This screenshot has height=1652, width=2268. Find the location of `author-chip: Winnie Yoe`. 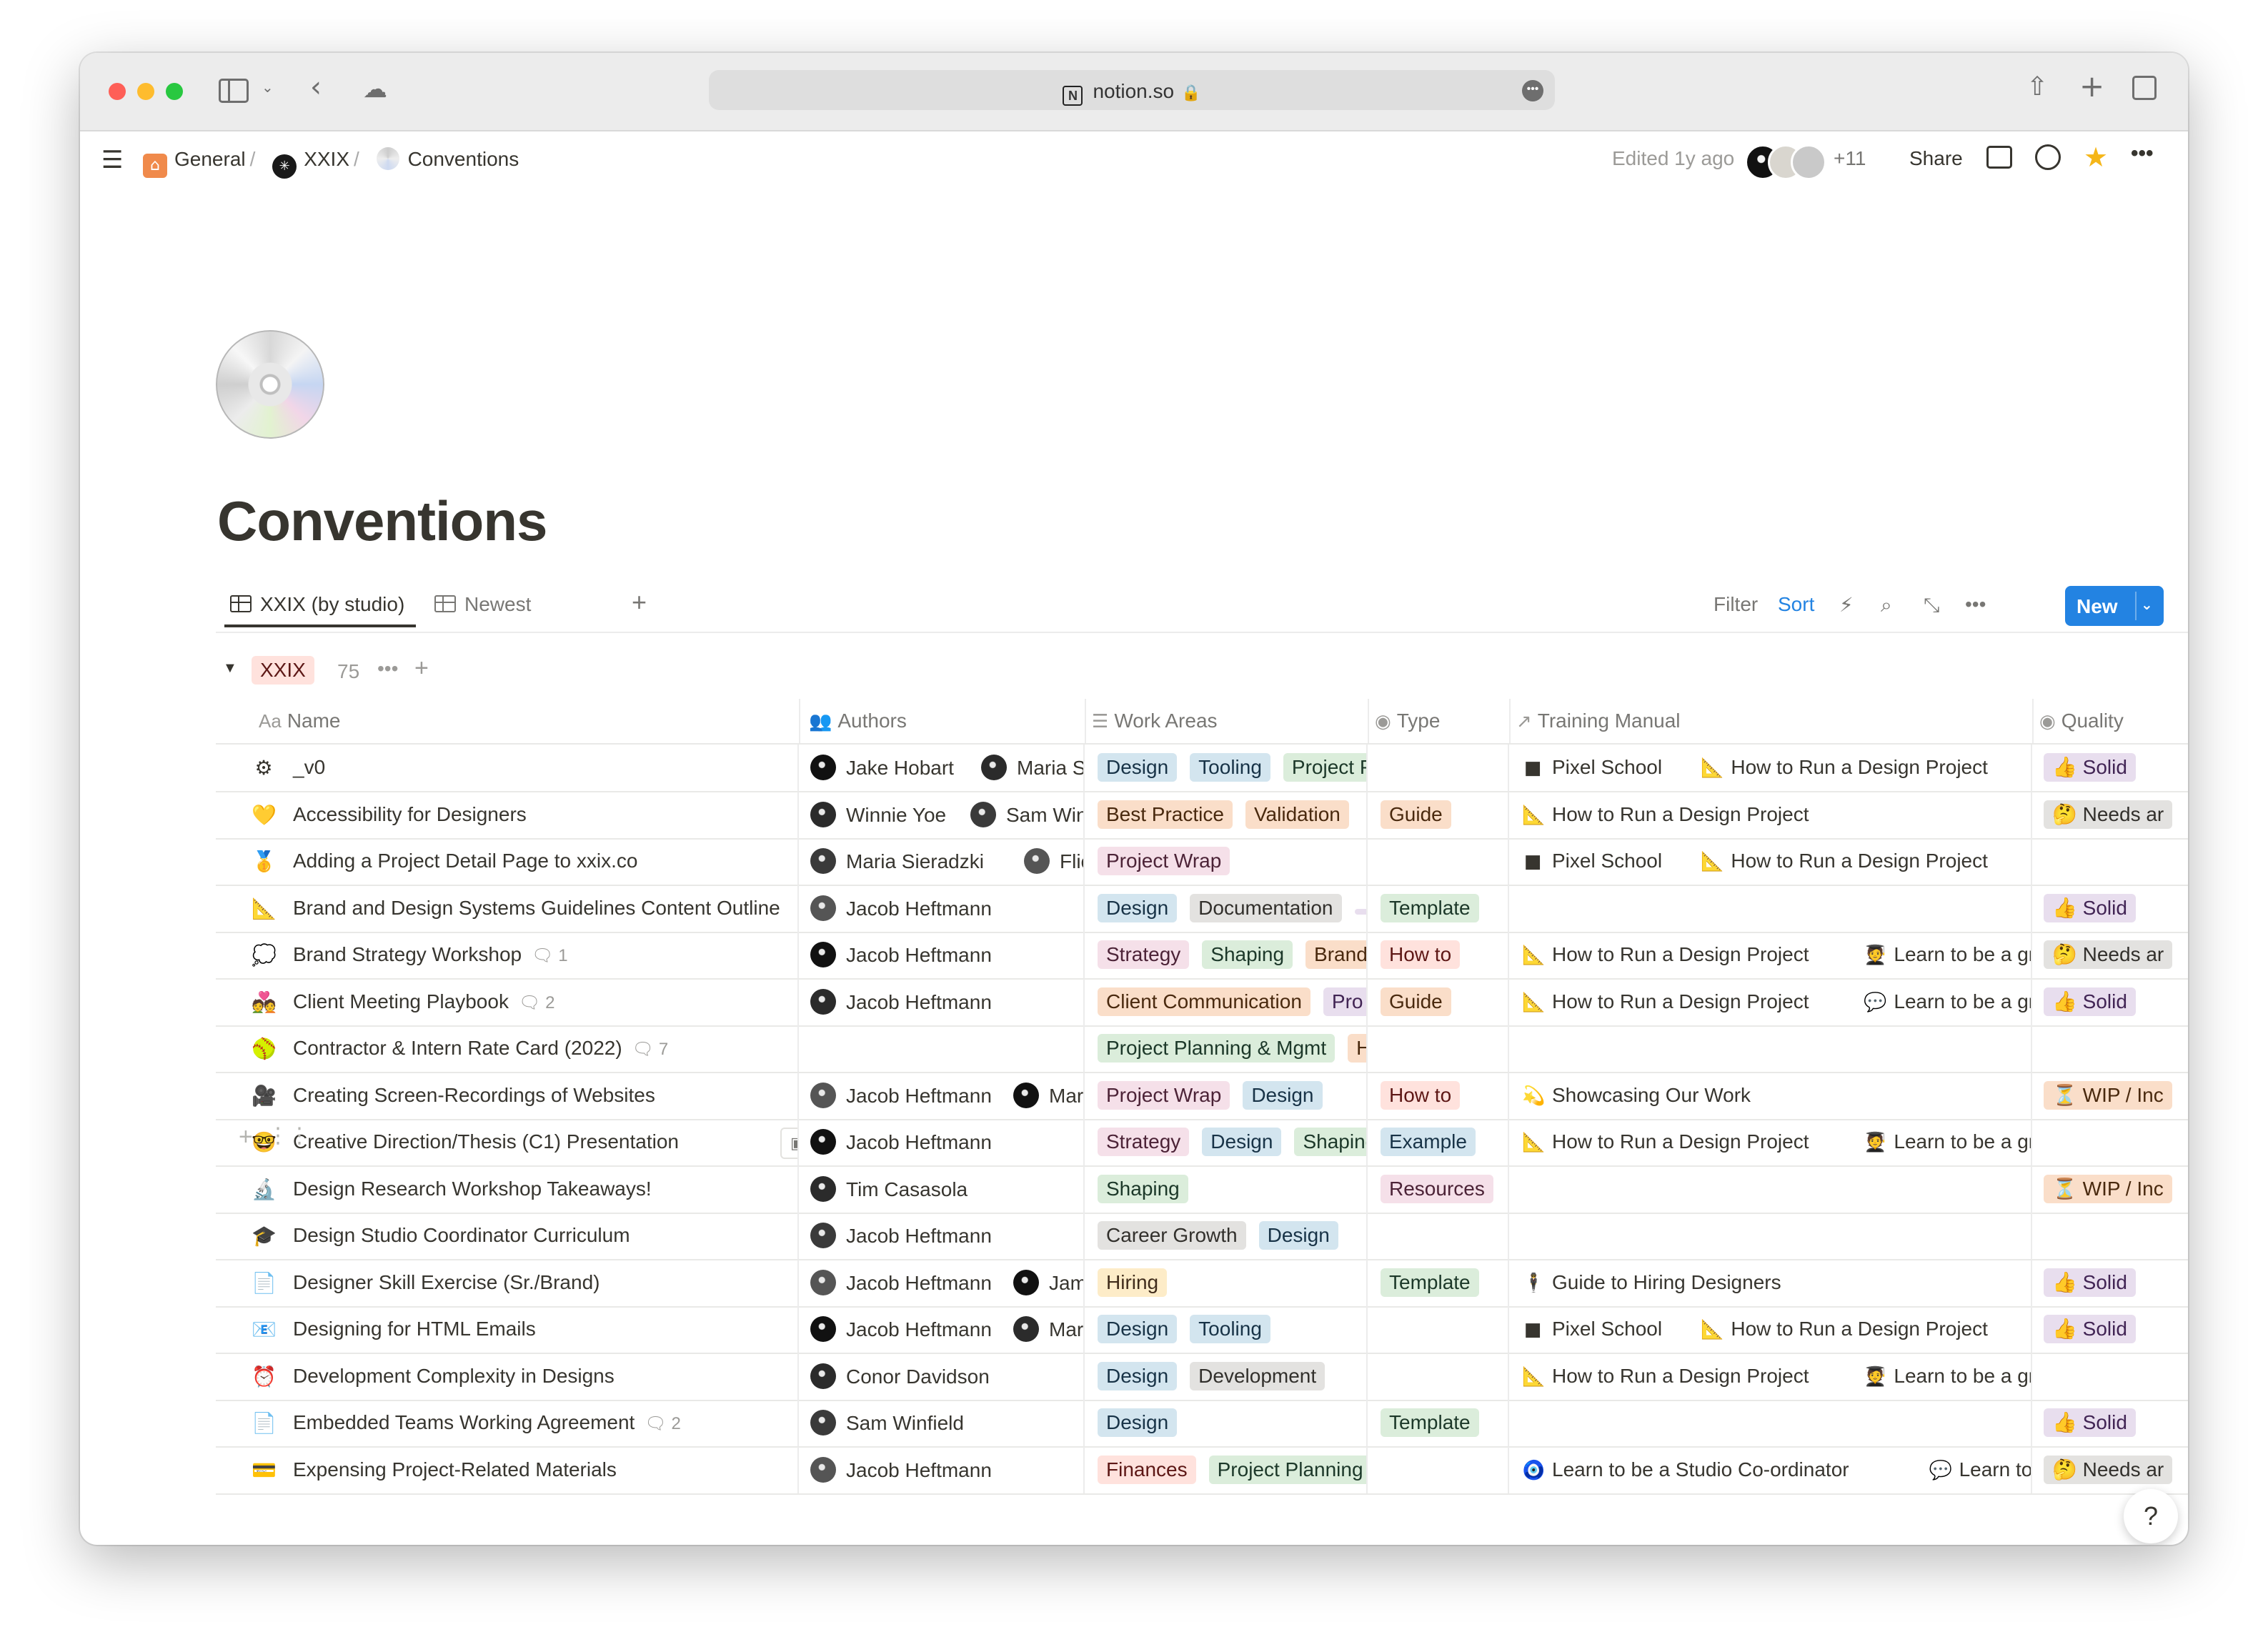

author-chip: Winnie Yoe is located at coordinates (878, 814).